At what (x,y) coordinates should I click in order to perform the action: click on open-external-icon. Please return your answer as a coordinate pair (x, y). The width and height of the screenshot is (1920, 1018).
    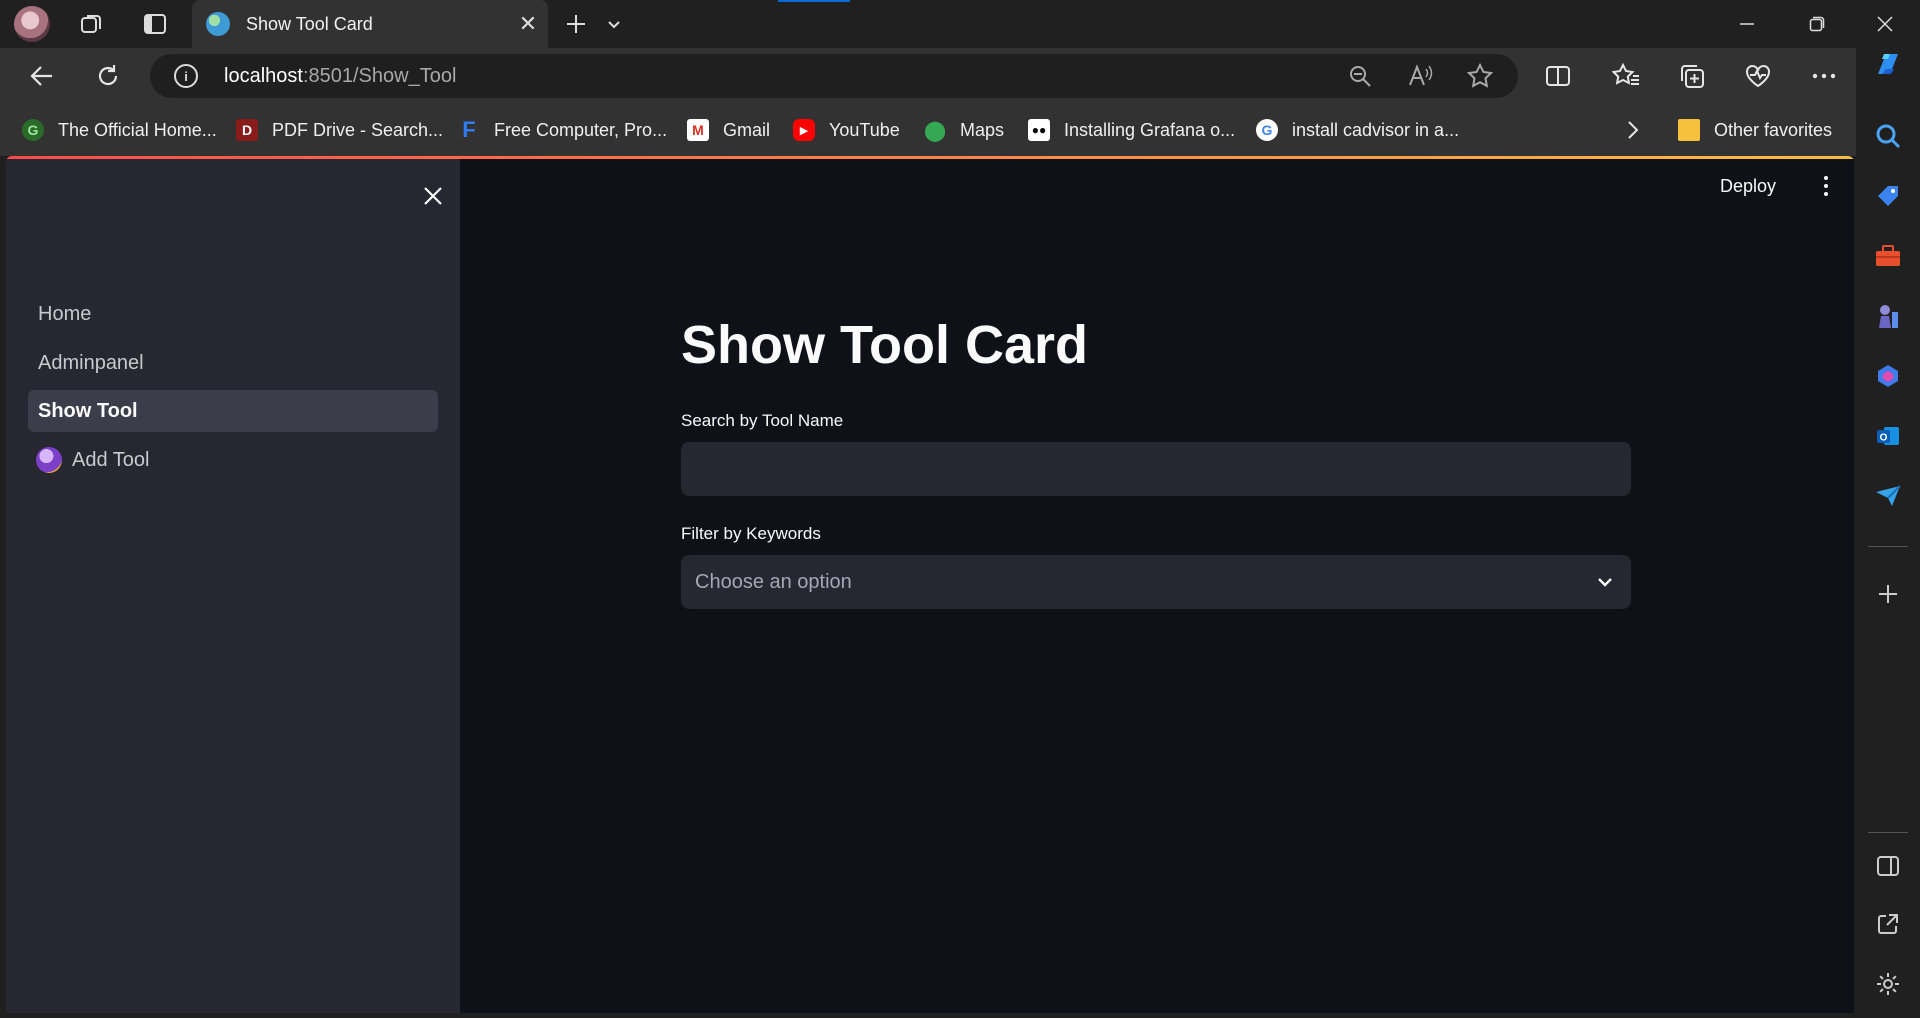
    Looking at the image, I should click on (1888, 924).